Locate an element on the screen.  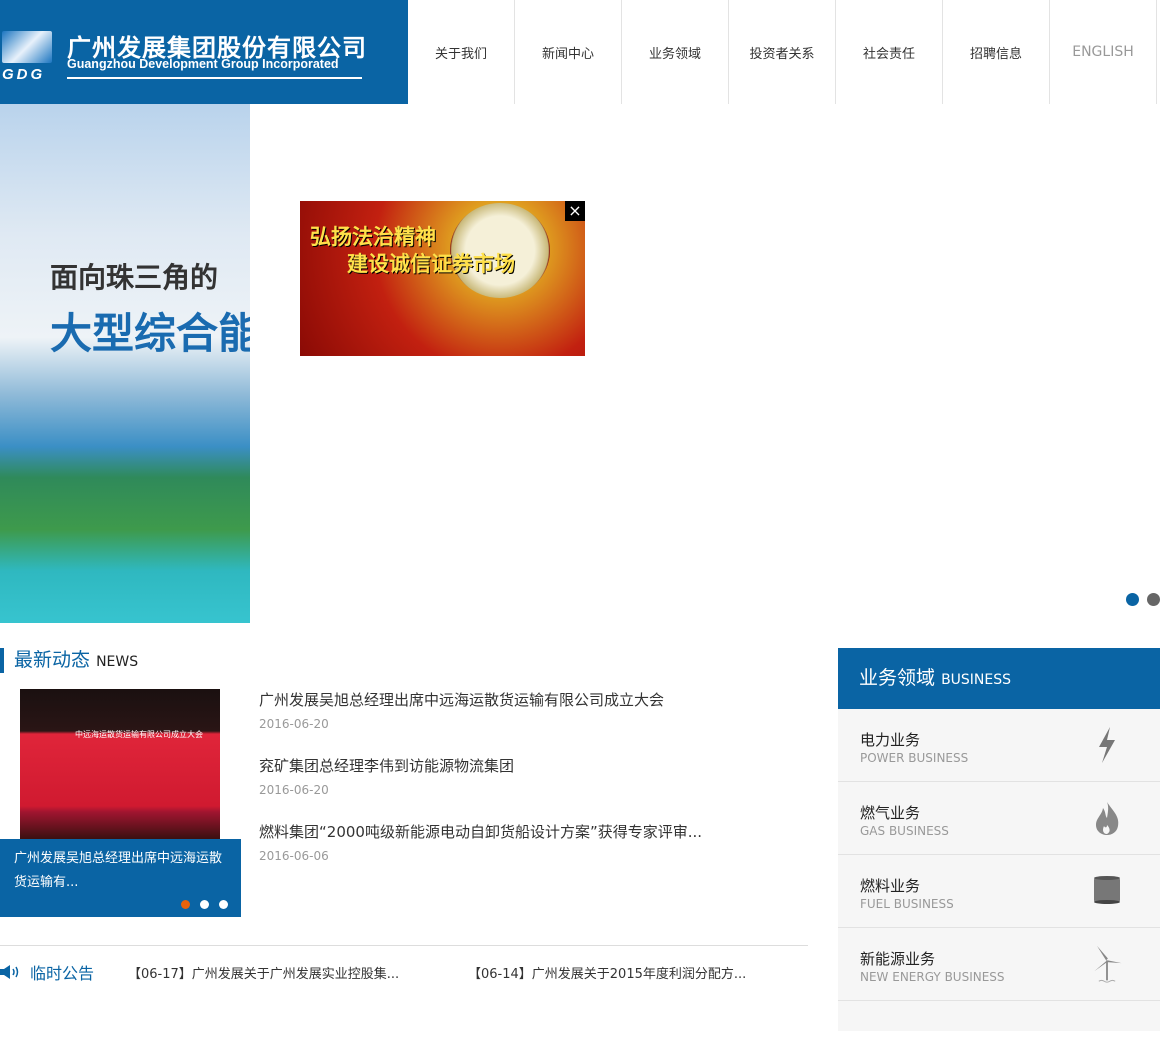
news-item: 兖矿集团总经理李伟到访能源物流集团 2016-06-20 is located at coordinates (529, 788).